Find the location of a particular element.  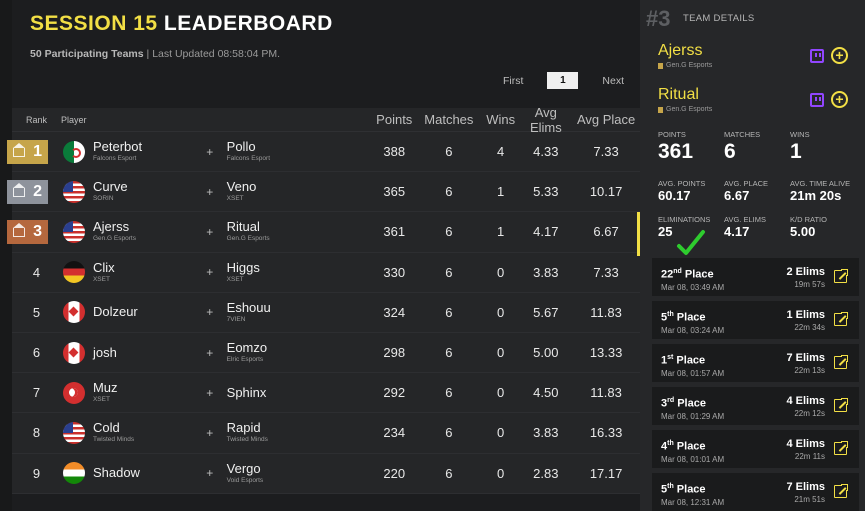

crown-icon is located at coordinates (19, 149).